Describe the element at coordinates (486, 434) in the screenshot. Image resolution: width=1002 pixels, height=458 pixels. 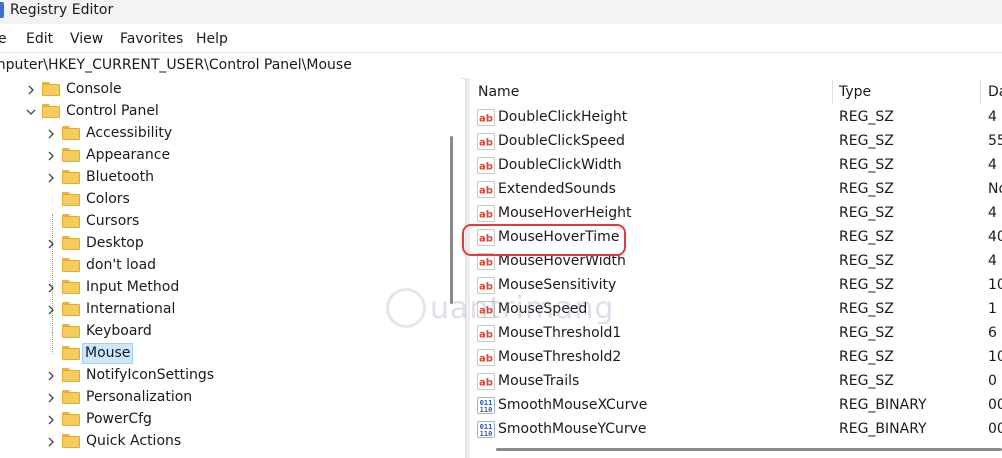
I see `svg-text: 110` at that location.